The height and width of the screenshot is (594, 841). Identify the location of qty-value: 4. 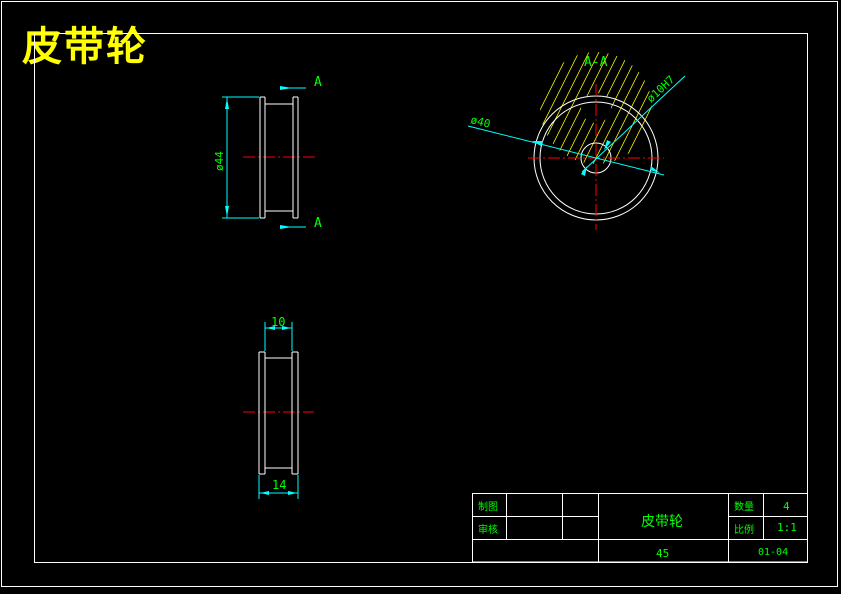
(786, 506).